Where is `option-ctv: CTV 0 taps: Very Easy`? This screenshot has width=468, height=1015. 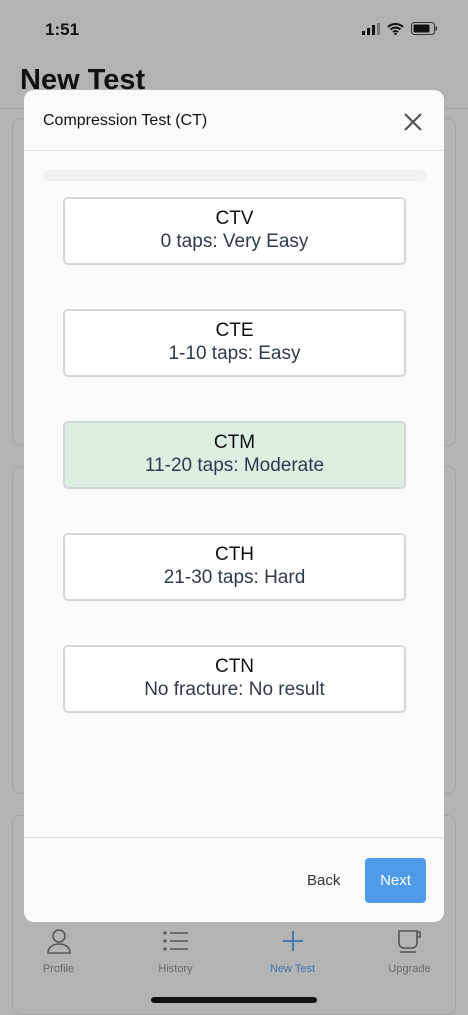 option-ctv: CTV 0 taps: Very Easy is located at coordinates (234, 231).